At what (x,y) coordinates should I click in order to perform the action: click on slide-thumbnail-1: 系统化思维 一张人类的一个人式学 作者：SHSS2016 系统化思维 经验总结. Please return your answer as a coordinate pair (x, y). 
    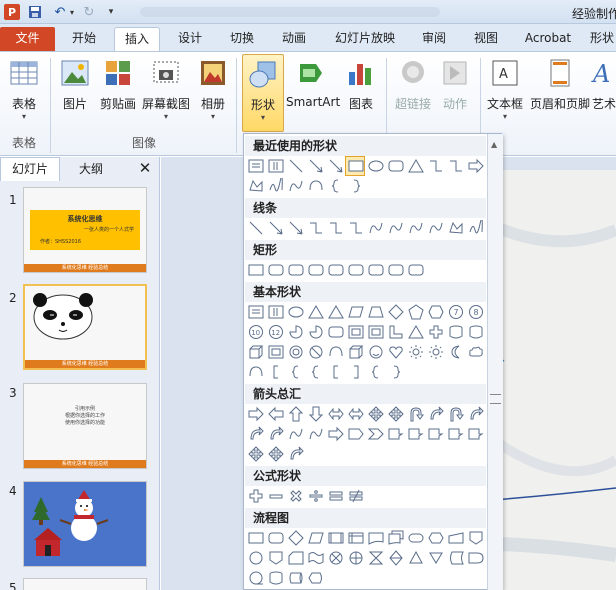
    Looking at the image, I should click on (85, 230).